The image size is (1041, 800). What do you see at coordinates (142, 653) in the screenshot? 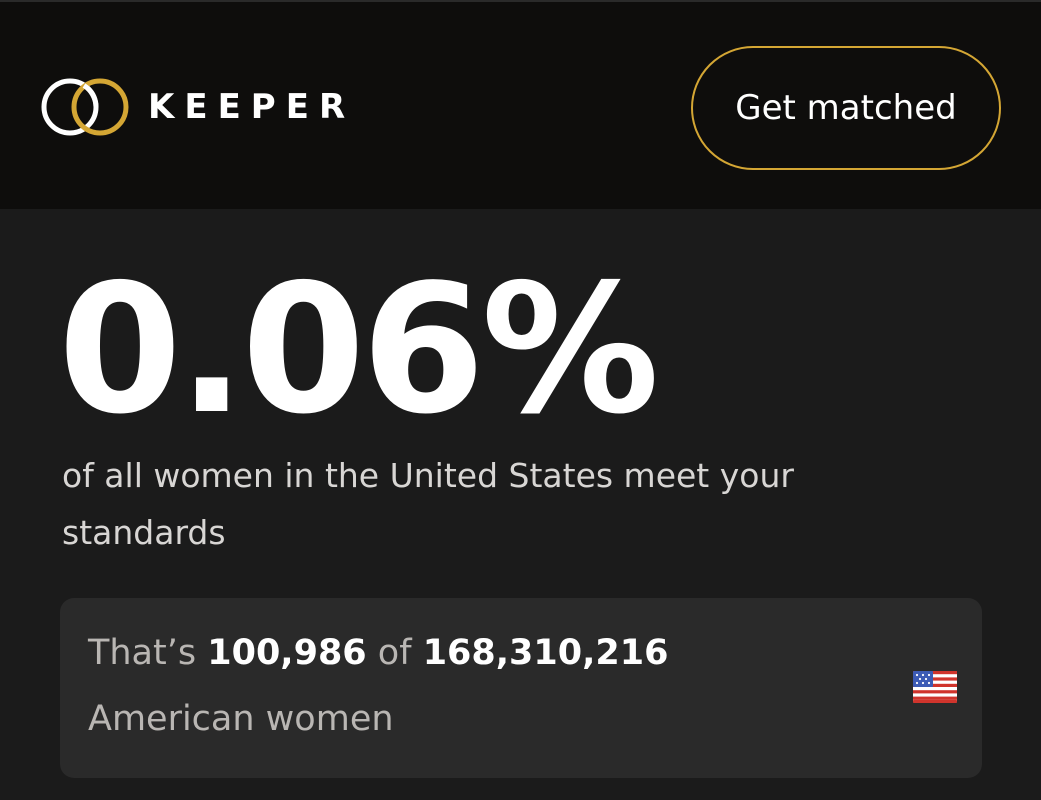
I see `summary-prefix: That’s` at bounding box center [142, 653].